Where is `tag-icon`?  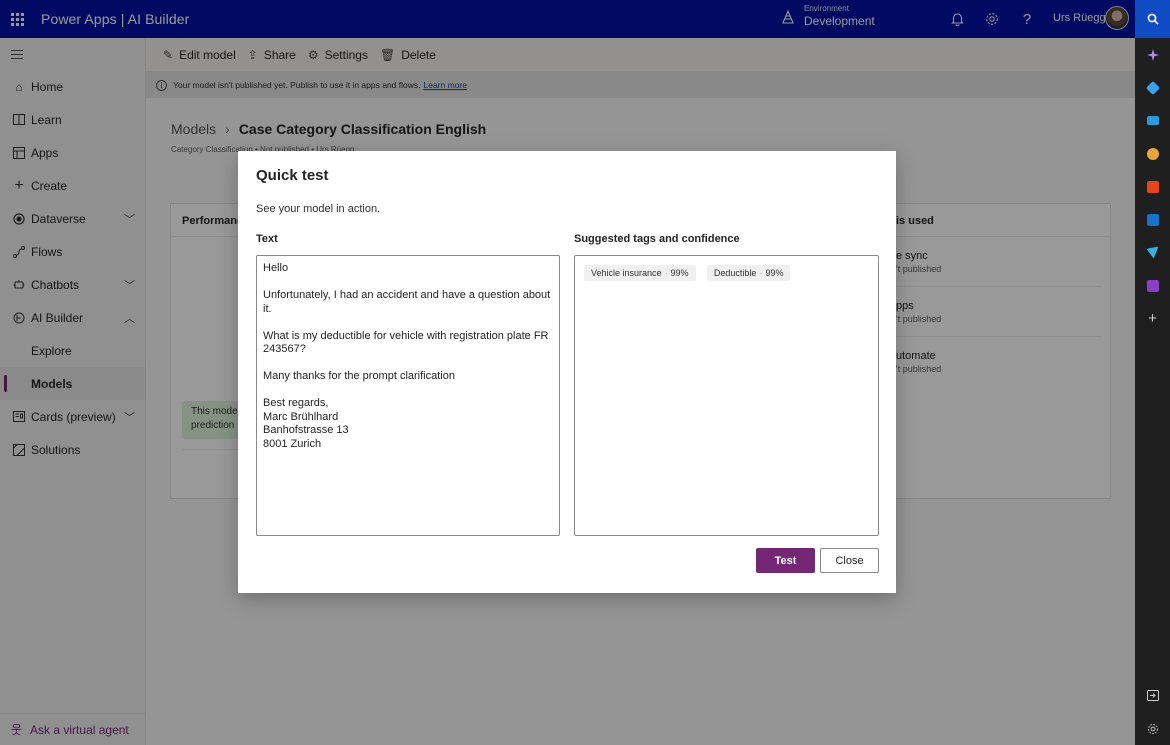
tag-icon is located at coordinates (1152, 87).